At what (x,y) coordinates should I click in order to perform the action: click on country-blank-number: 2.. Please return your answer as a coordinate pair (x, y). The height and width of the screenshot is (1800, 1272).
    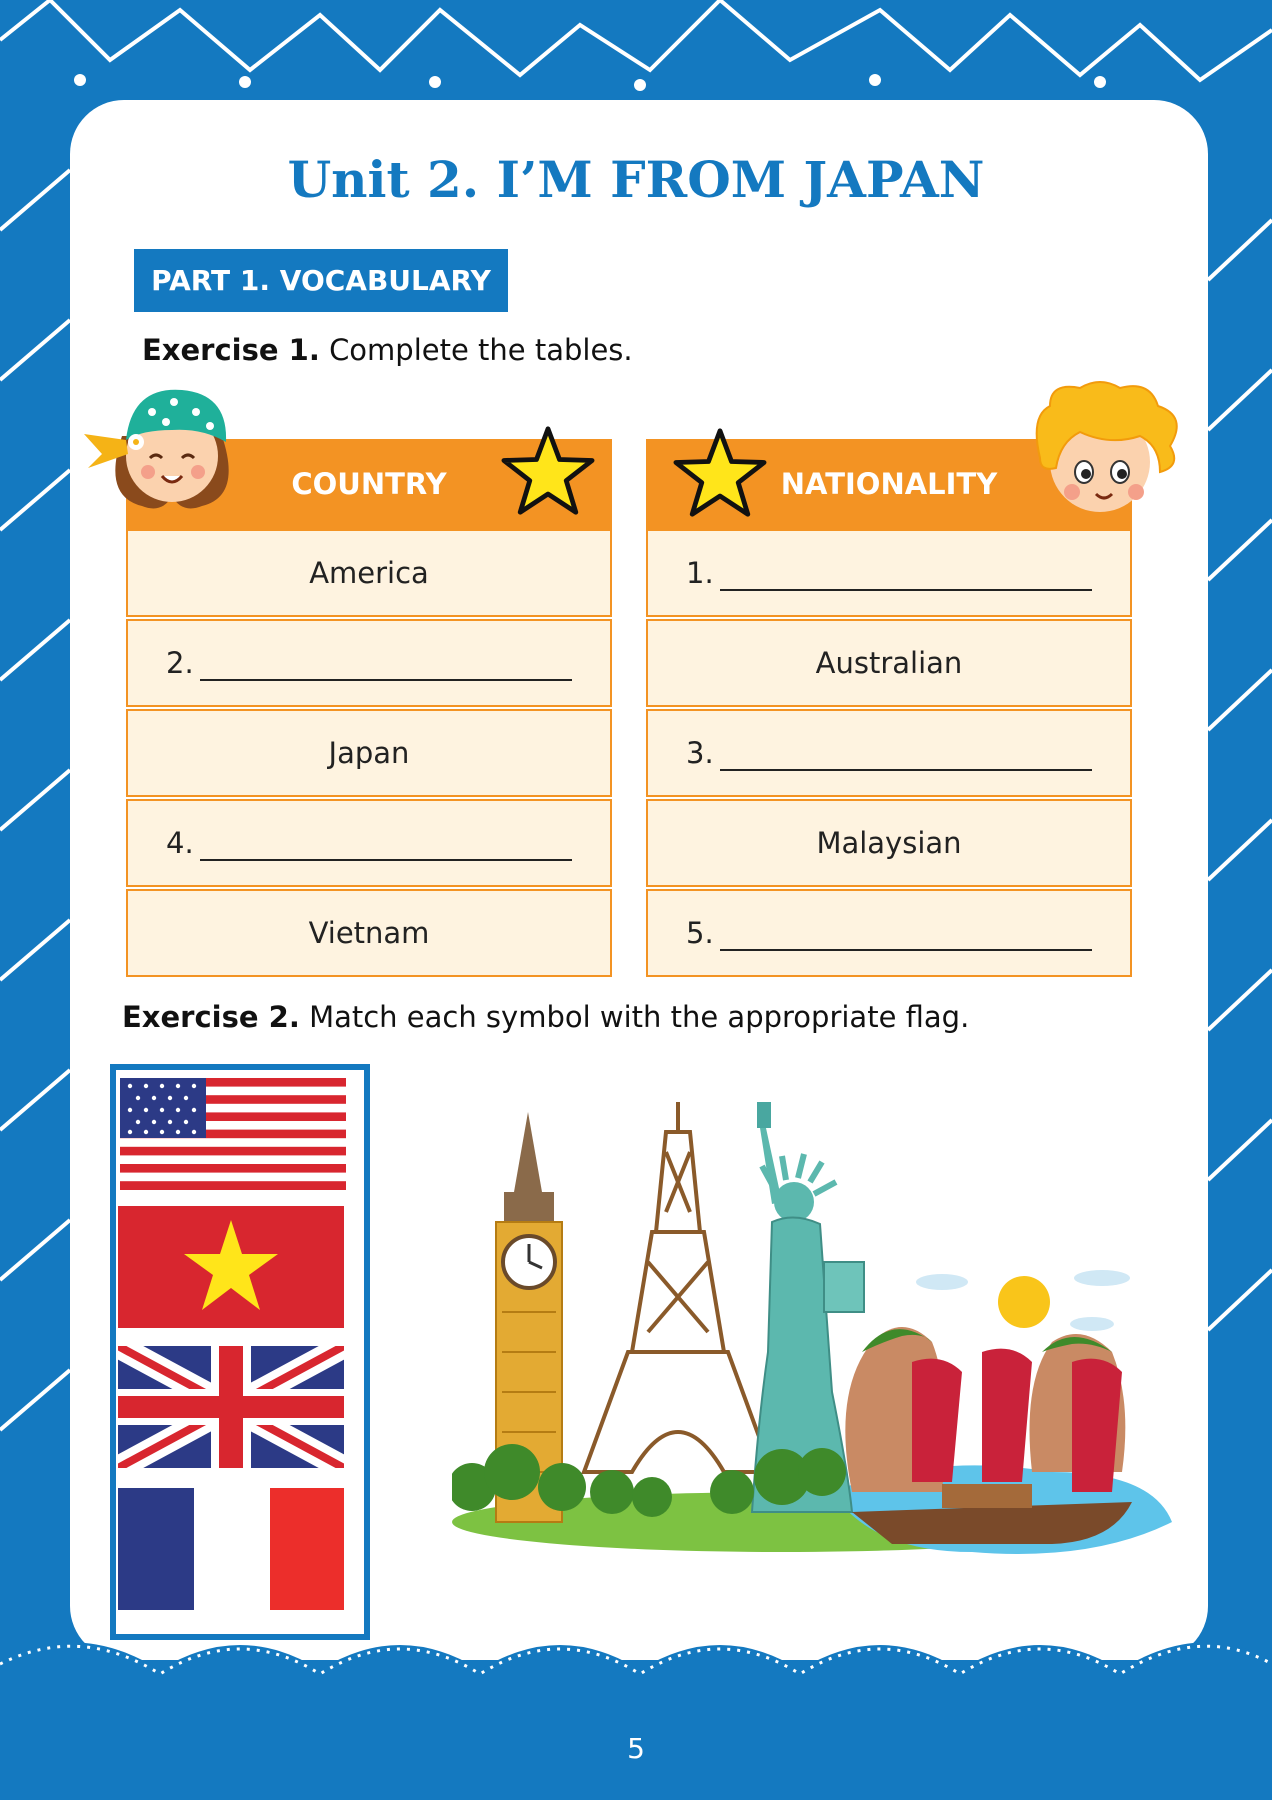
    Looking at the image, I should click on (180, 663).